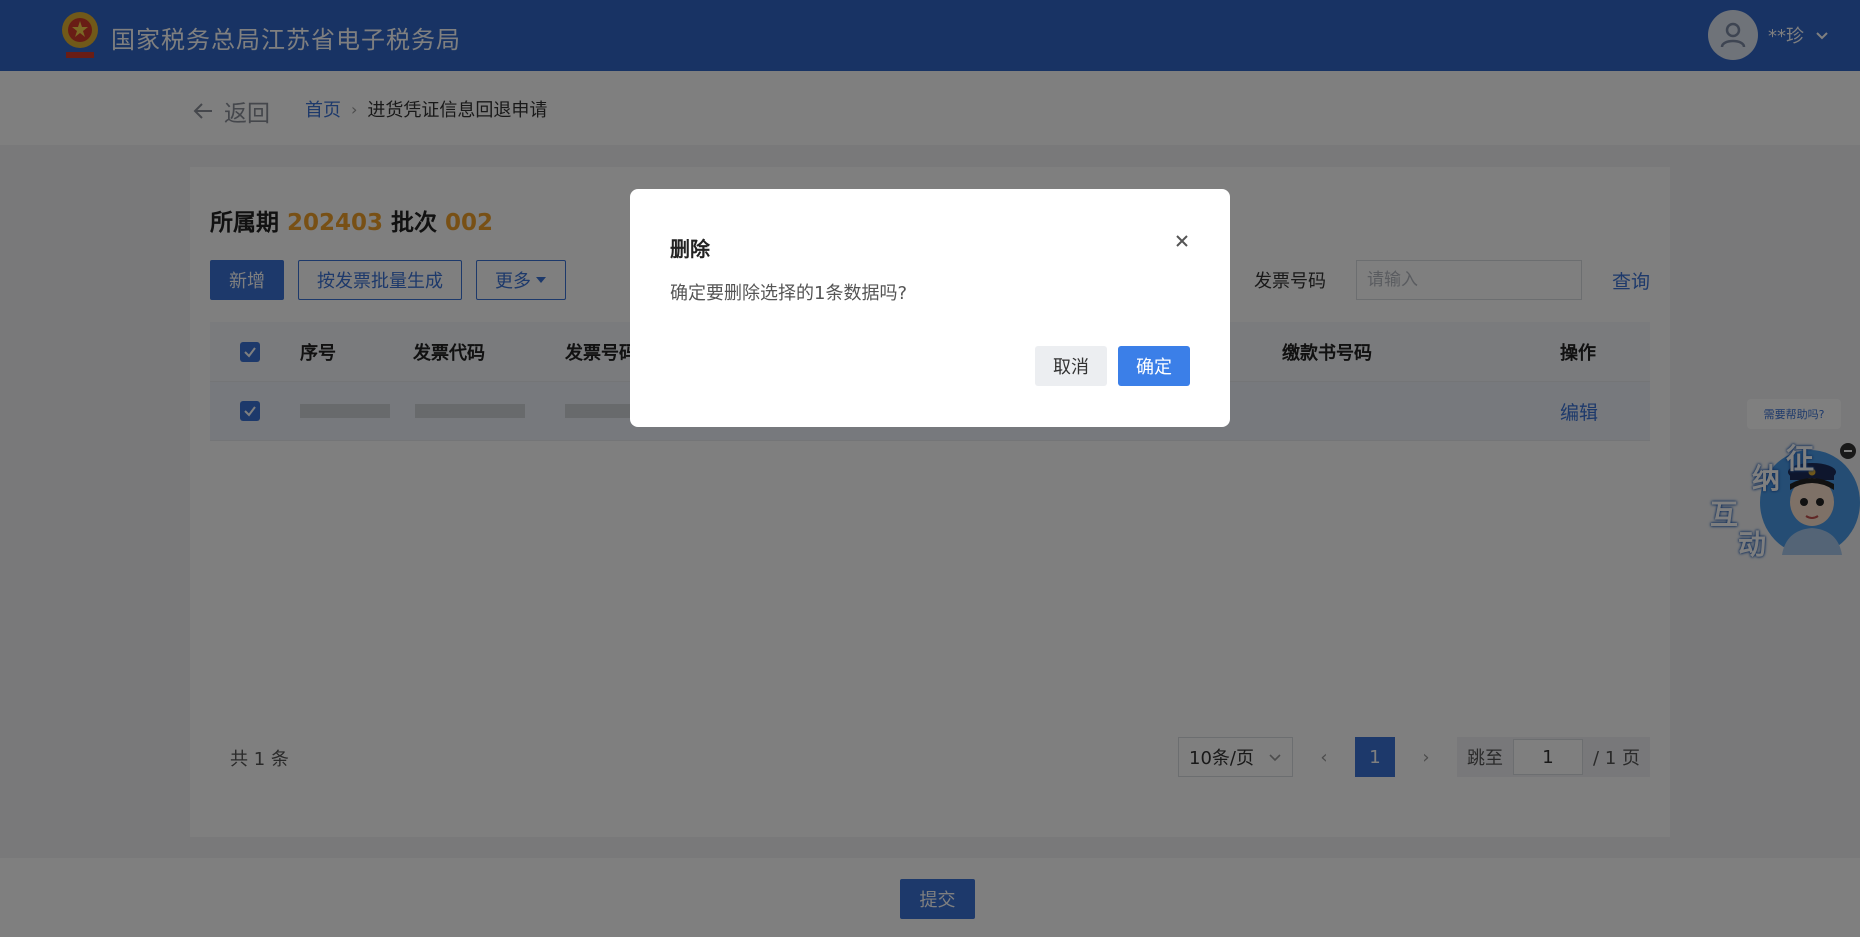  What do you see at coordinates (789, 293) in the screenshot?
I see `dialog-message: 确定要删除选择的1条数据吗?` at bounding box center [789, 293].